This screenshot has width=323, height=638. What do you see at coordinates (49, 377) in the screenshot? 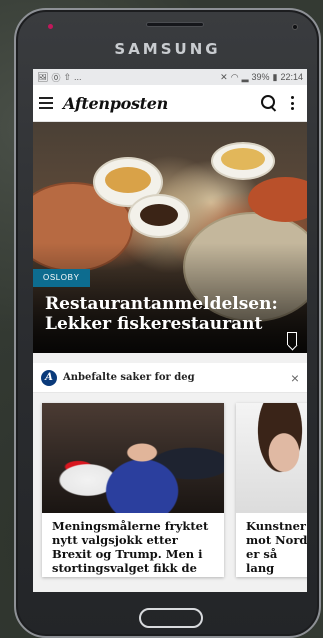
I see `aftenposten-a-icon: A` at bounding box center [49, 377].